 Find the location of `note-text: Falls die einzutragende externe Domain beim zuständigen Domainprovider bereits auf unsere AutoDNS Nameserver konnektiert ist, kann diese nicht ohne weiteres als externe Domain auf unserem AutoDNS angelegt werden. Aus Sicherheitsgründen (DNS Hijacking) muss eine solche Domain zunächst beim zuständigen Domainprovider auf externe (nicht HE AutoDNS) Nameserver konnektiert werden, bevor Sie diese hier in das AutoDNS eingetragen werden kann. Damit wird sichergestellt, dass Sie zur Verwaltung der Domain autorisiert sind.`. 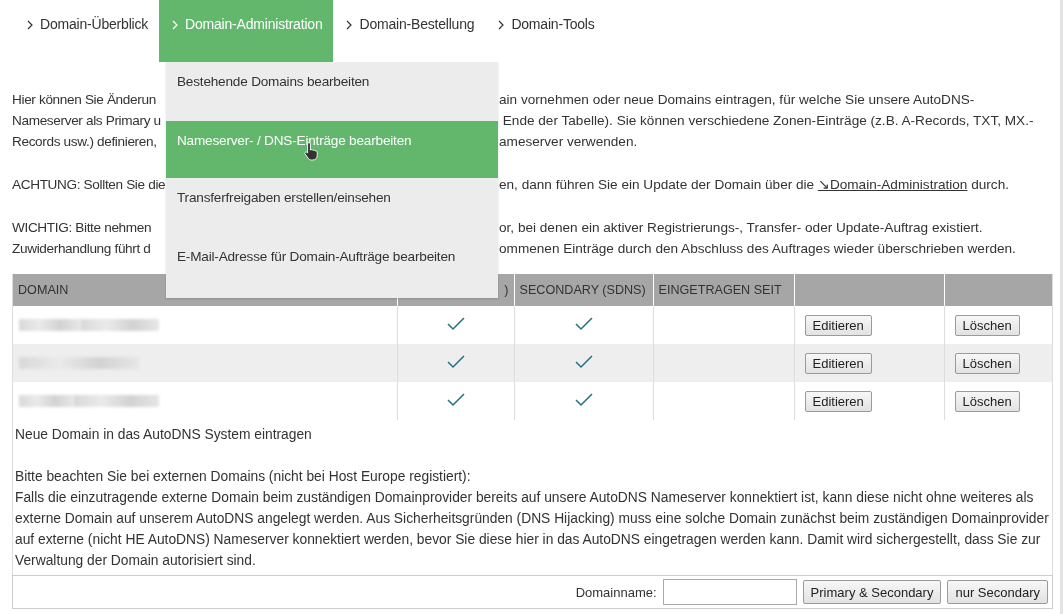

note-text: Falls die einzutragende externe Domain beim zuständigen Domainprovider bereits auf unsere AutoDNS Nameserver konnektiert ist, kann diese nicht ohne weiteres als externe Domain auf unserem AutoDNS angelegt werden. Aus Sicherheitsgründen (DNS Hijacking) muss eine solche Domain zunächst beim zuständigen Domainprovider auf externe (nicht HE AutoDNS) Nameserver konnektiert werden, bevor Sie diese hier in das AutoDNS eingetragen werden kann. Damit wird sichergestellt, dass Sie zur Verwaltung der Domain autorisiert sind. is located at coordinates (532, 529).